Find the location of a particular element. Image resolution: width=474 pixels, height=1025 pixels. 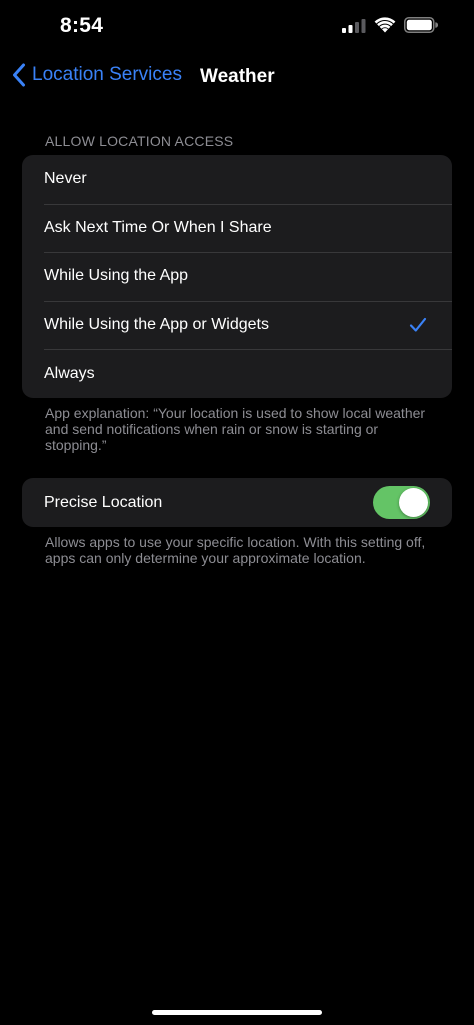

wifi-icon is located at coordinates (385, 25).